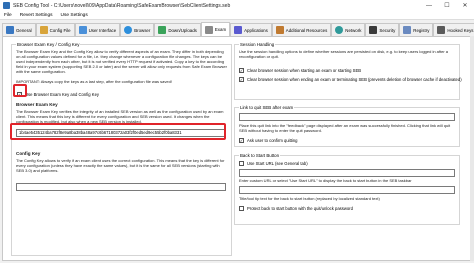 The width and height of the screenshot is (474, 263). Describe the element at coordinates (348, 29) in the screenshot. I see `tab-network: Network` at that location.